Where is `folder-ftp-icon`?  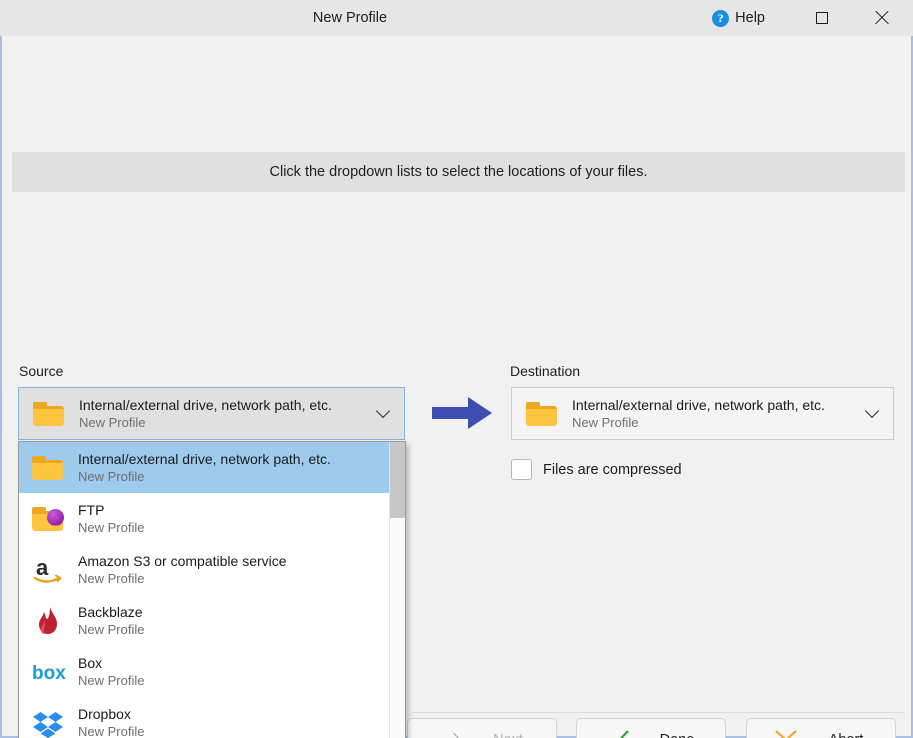 folder-ftp-icon is located at coordinates (50, 519).